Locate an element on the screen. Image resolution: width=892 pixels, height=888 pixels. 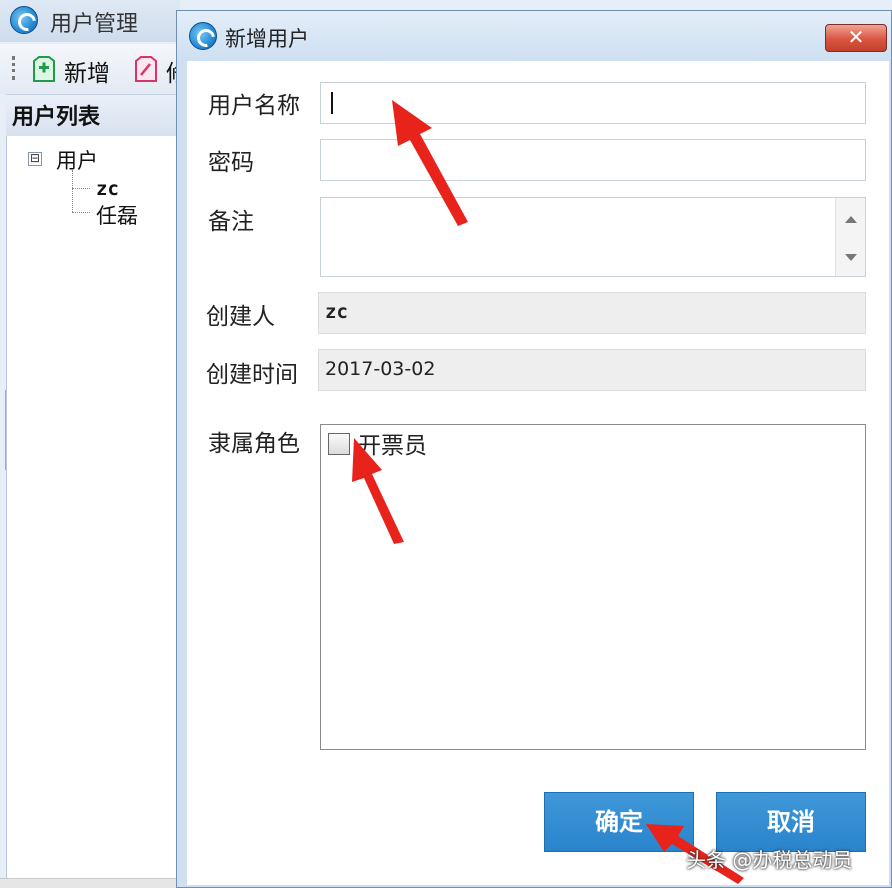
add-user-icon is located at coordinates (44, 69).